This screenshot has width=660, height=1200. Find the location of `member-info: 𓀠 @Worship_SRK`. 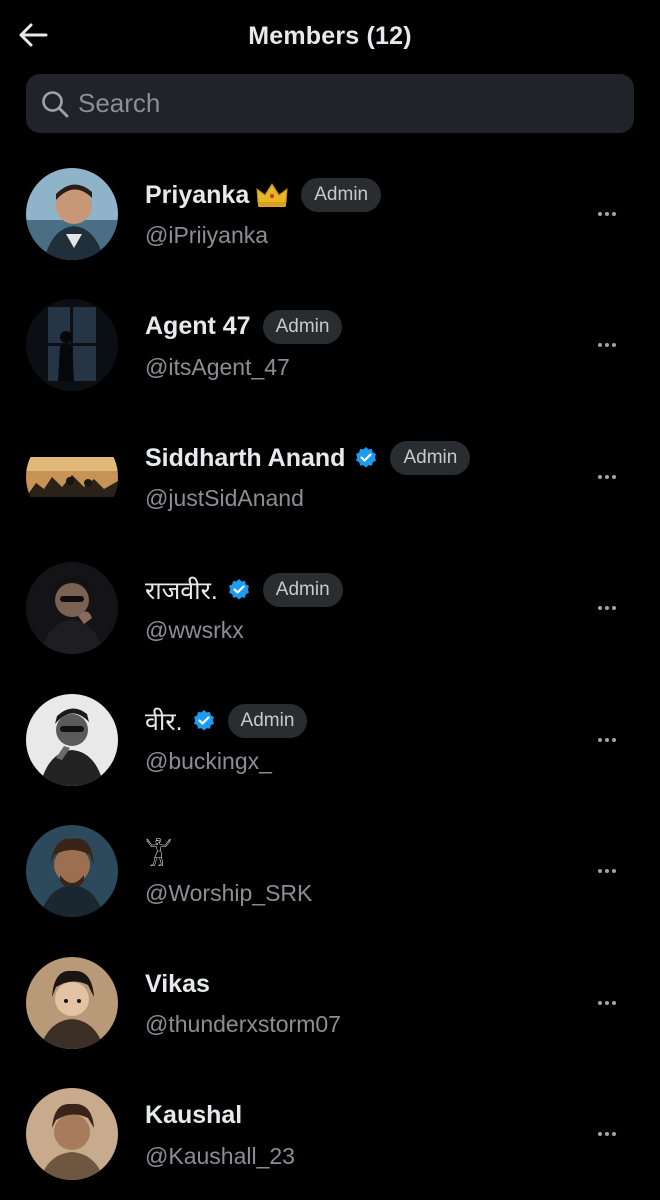

member-info: 𓀠 @Worship_SRK is located at coordinates (228, 871).